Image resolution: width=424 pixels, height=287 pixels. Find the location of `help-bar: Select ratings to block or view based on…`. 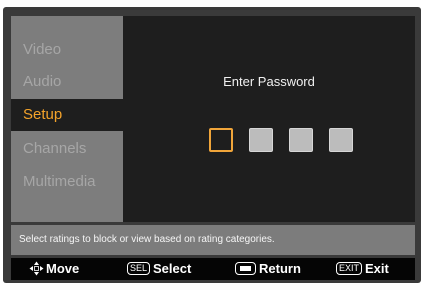

help-bar: Select ratings to block or view based on… is located at coordinates (213, 240).